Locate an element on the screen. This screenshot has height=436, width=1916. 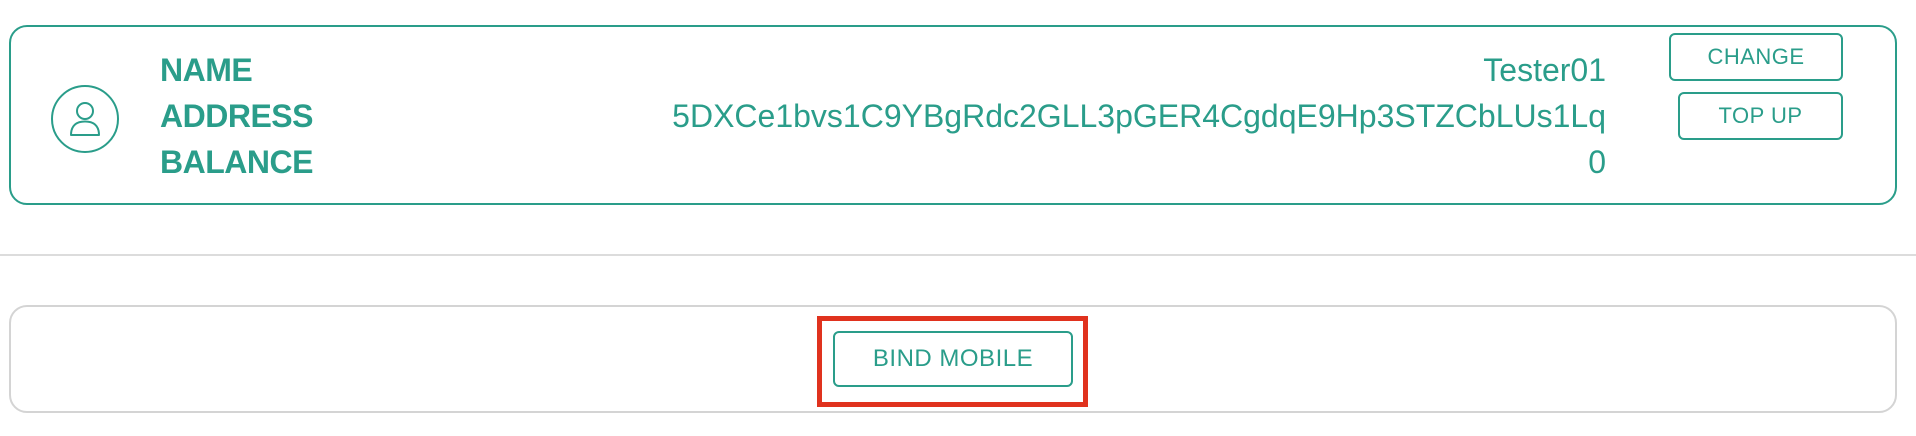
change-button: CHANGE is located at coordinates (1756, 57).